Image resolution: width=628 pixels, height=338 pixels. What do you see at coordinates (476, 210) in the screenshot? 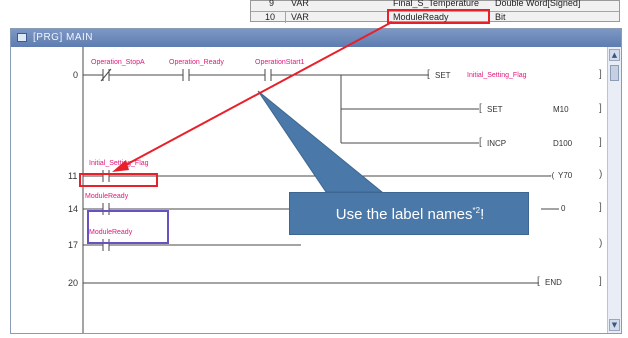
I see `callout-footnote: *2` at bounding box center [476, 210].